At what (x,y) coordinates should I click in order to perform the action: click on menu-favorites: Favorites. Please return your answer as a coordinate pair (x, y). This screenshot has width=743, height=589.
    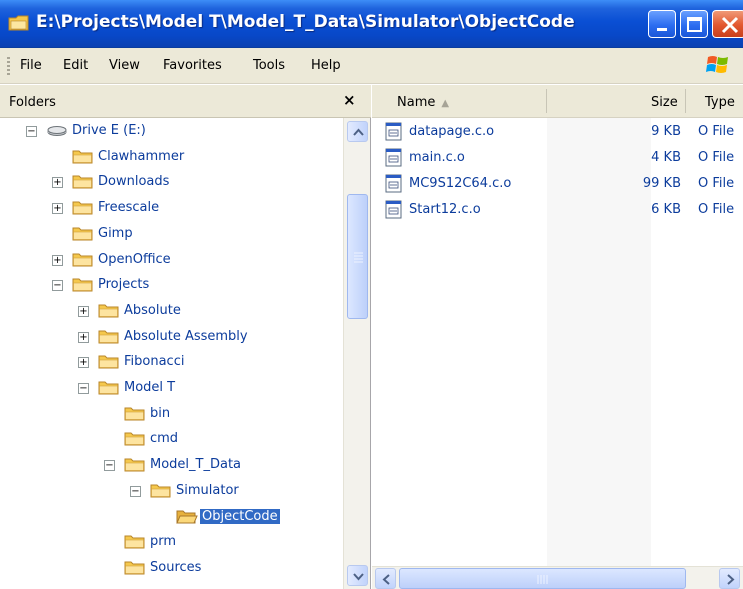
    Looking at the image, I should click on (192, 65).